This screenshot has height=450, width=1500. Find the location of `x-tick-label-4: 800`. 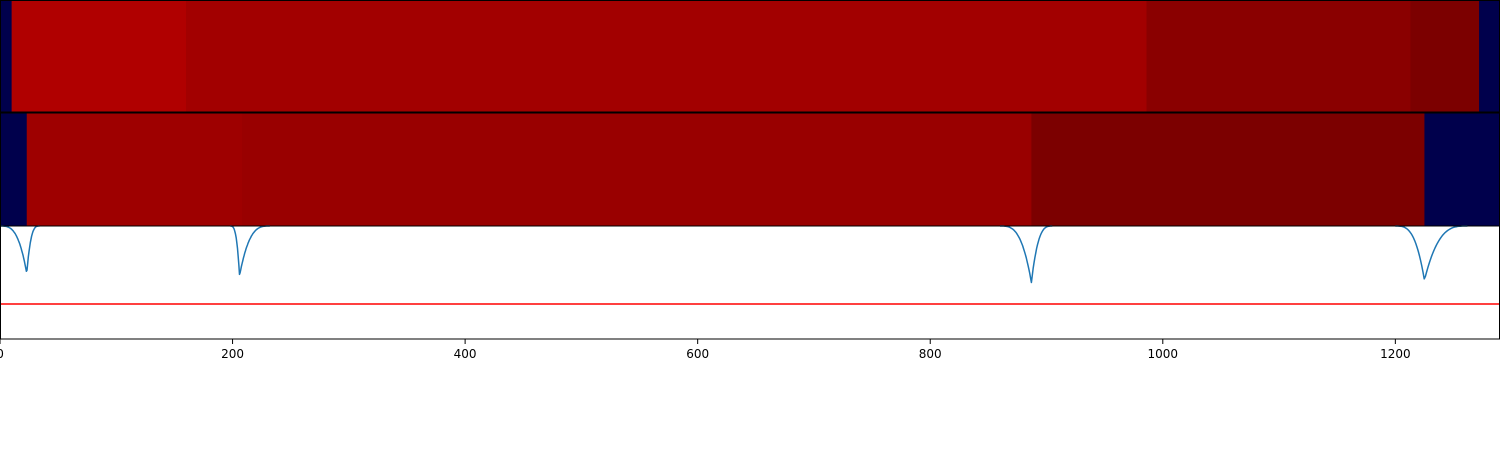

x-tick-label-4: 800 is located at coordinates (930, 354).